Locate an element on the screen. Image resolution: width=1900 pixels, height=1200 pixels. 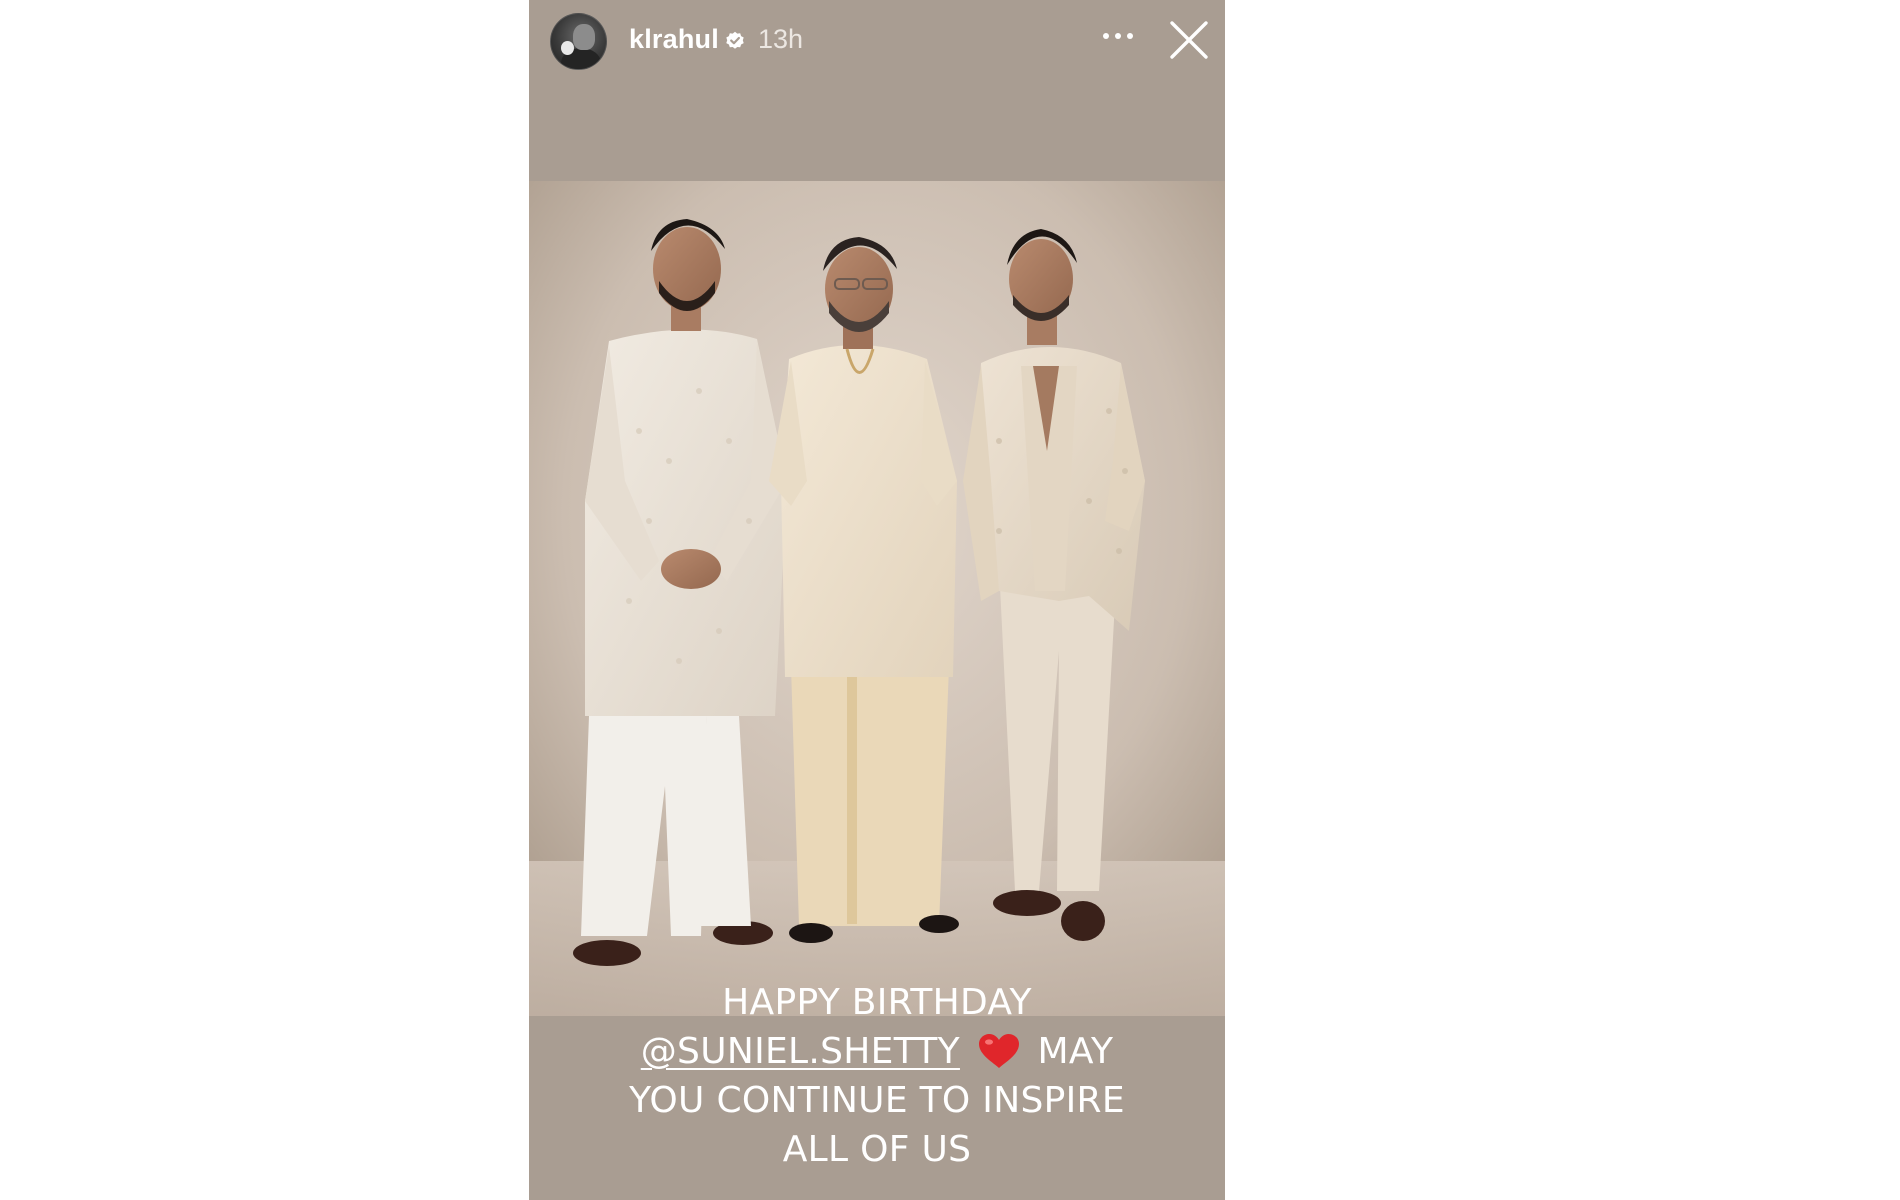
avatar-hand-shape is located at coordinates (567, 48).